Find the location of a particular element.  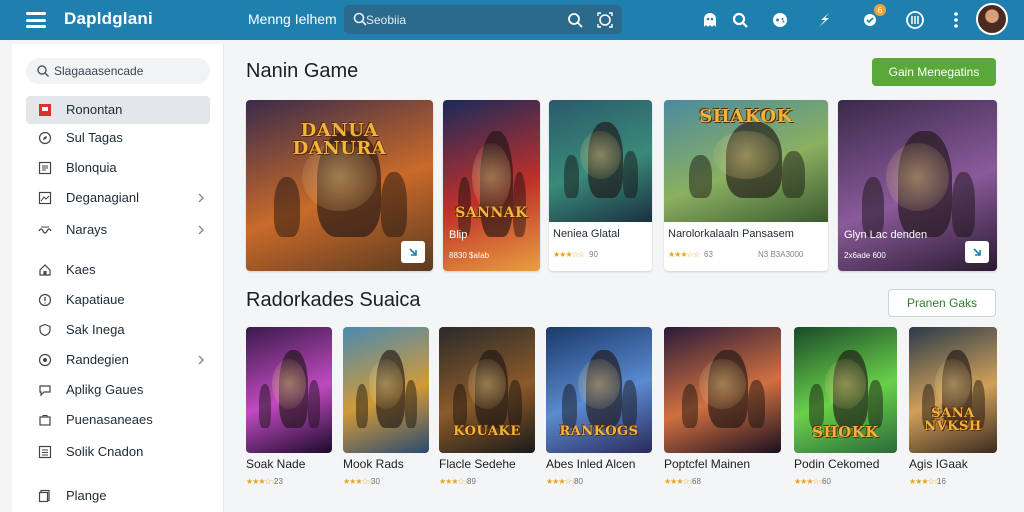

game-card: Neniea Glatal ★★★☆☆ 90 is located at coordinates (600, 185).